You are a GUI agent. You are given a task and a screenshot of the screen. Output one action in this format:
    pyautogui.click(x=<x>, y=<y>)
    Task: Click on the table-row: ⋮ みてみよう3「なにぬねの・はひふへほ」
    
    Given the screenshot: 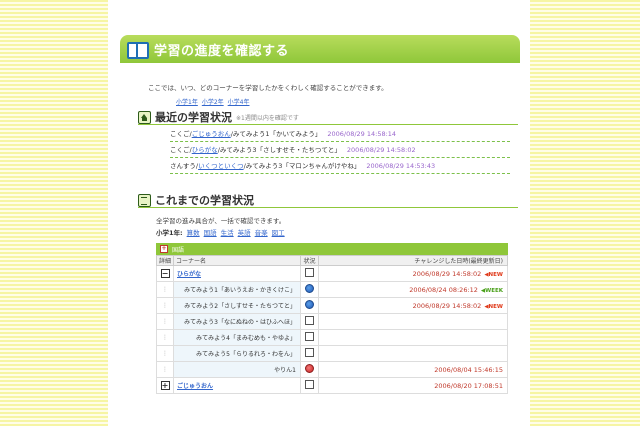 What is the action you would take?
    pyautogui.click(x=332, y=321)
    